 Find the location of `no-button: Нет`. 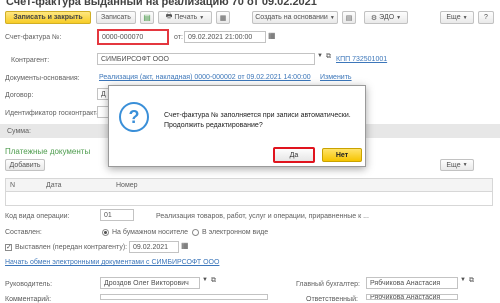

no-button: Нет is located at coordinates (342, 155).